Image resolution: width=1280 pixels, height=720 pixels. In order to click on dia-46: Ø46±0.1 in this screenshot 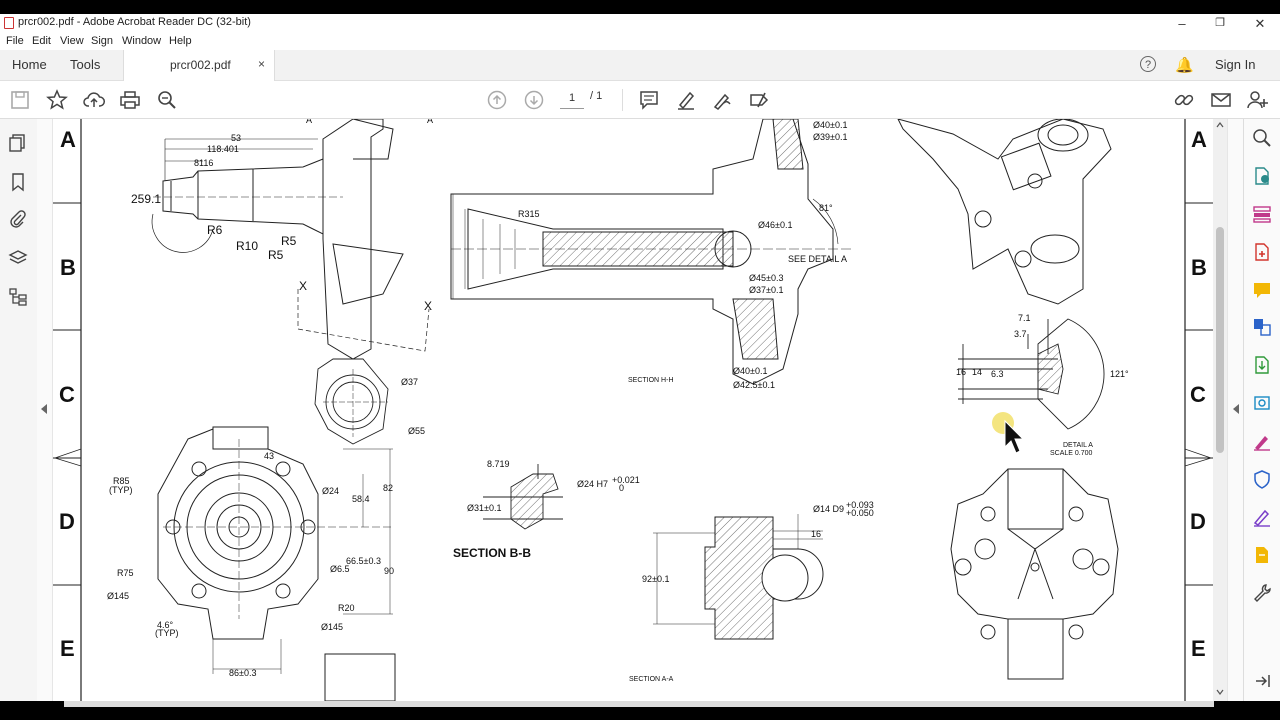, I will do `click(775, 225)`.